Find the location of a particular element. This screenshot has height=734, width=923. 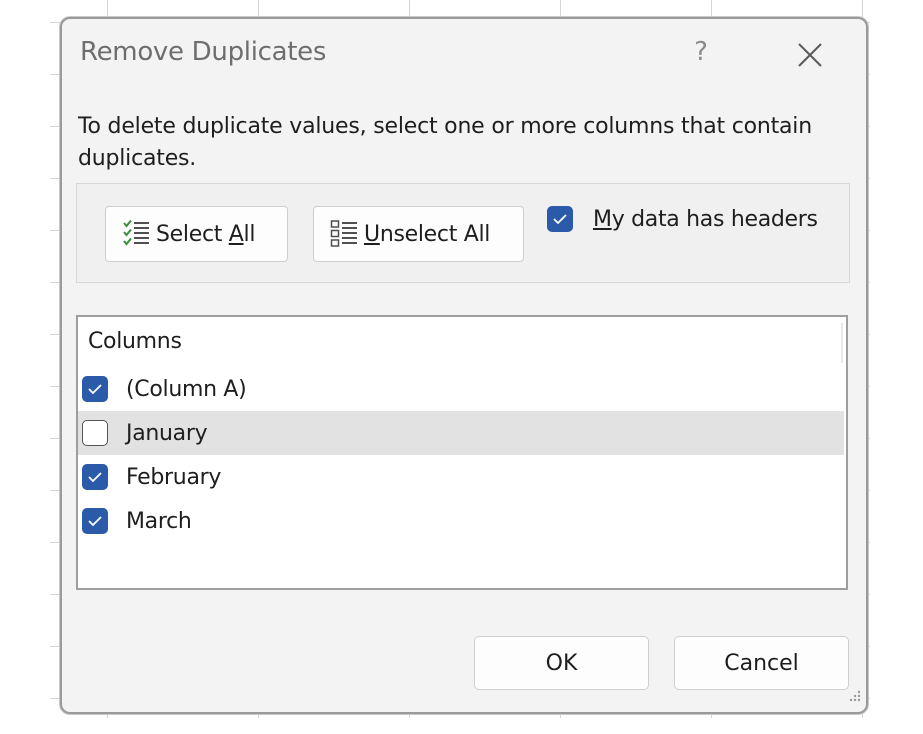

select-all-button: Select All is located at coordinates (196, 234).